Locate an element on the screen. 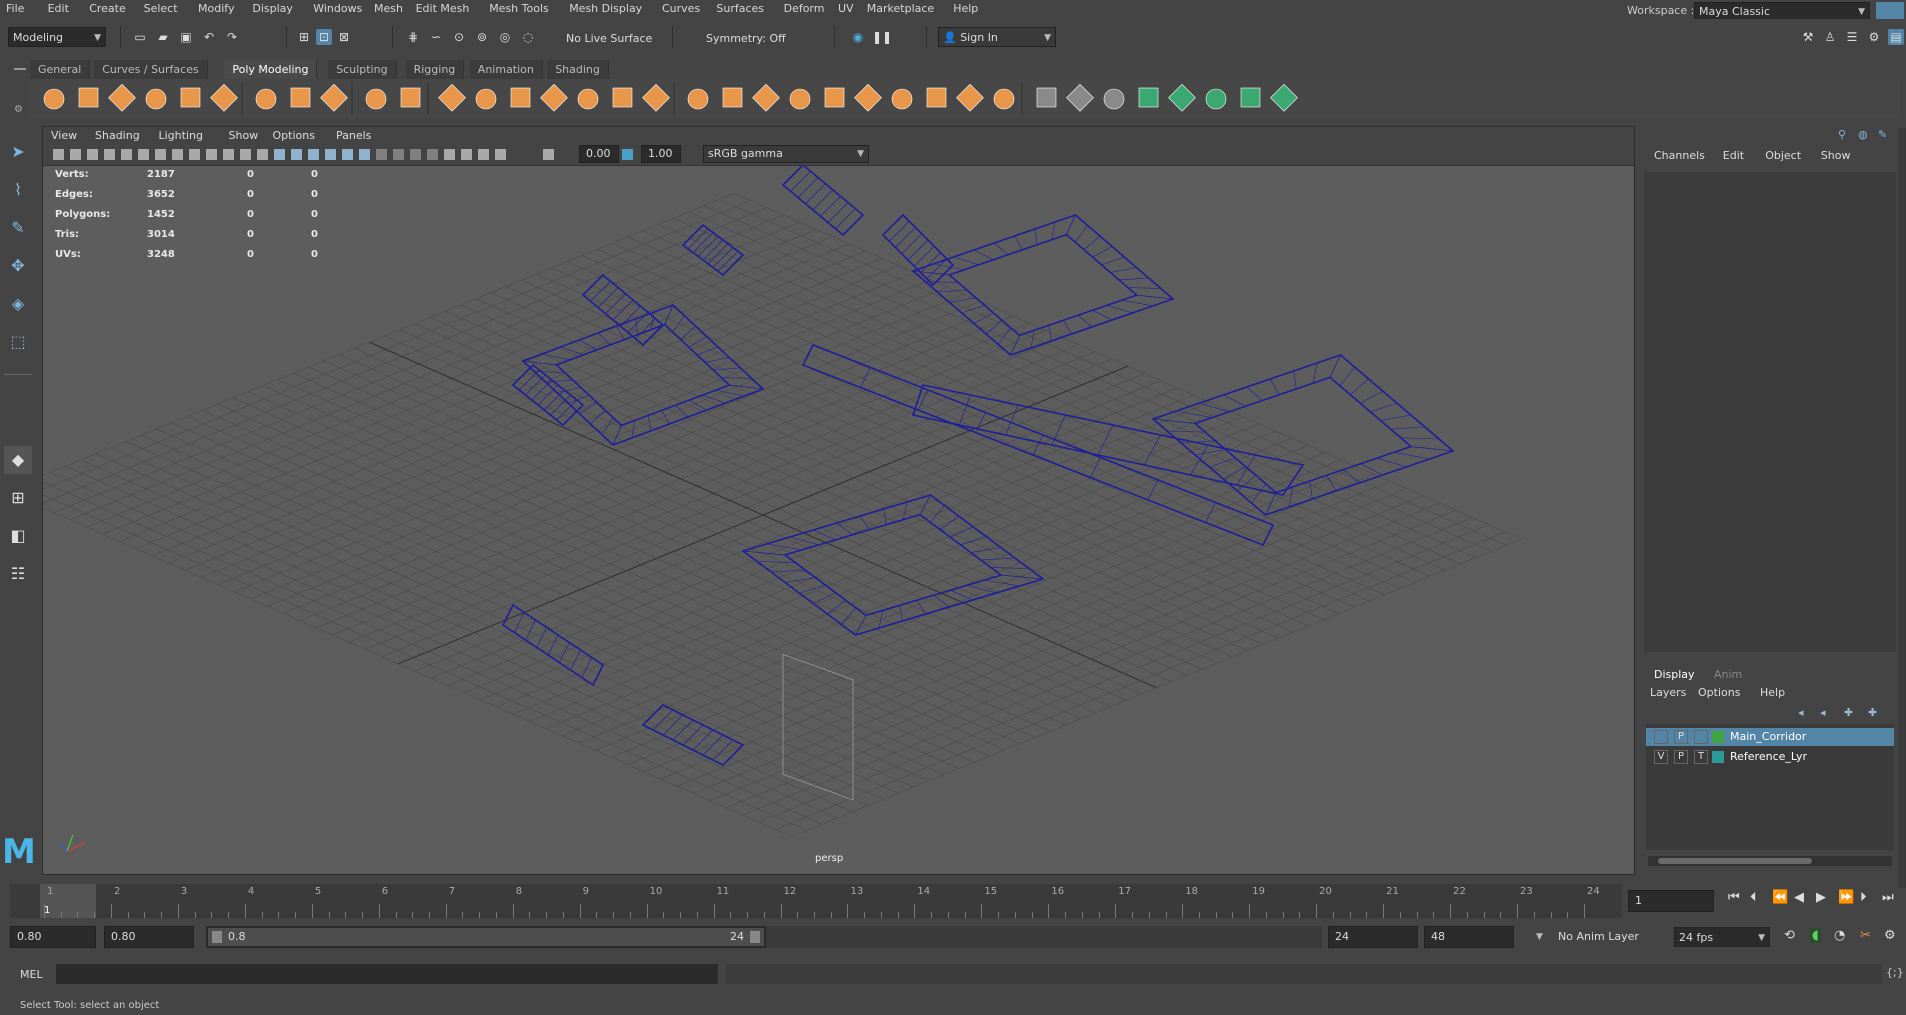 The width and height of the screenshot is (1906, 1015). scrollbar-thumb is located at coordinates (1735, 861).